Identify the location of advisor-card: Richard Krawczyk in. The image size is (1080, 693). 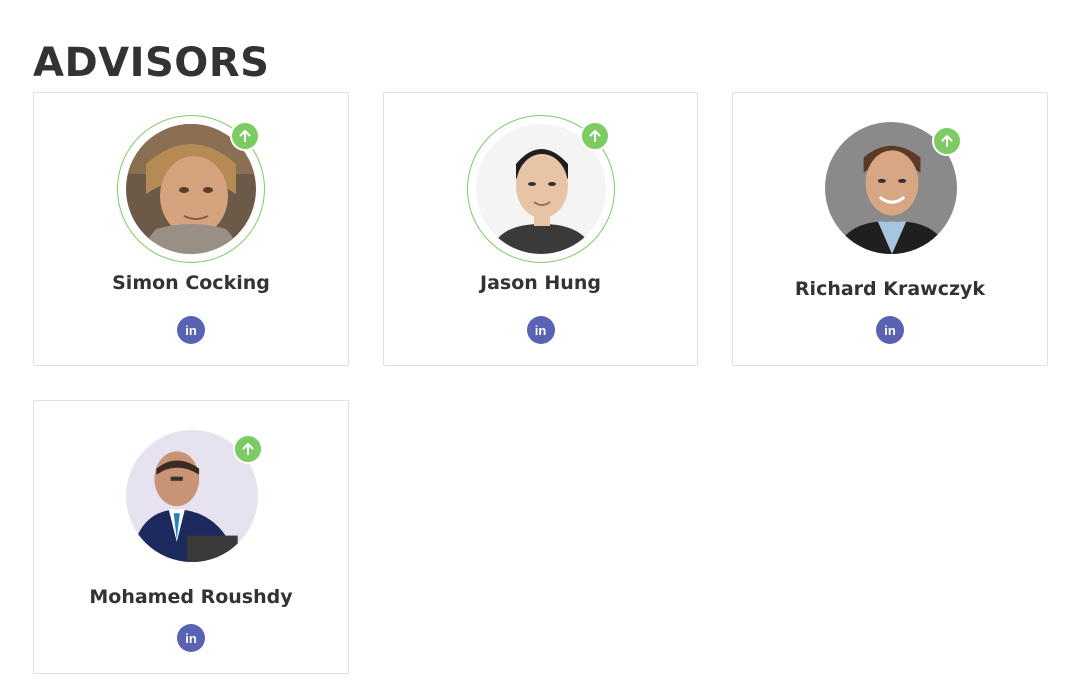
(890, 229).